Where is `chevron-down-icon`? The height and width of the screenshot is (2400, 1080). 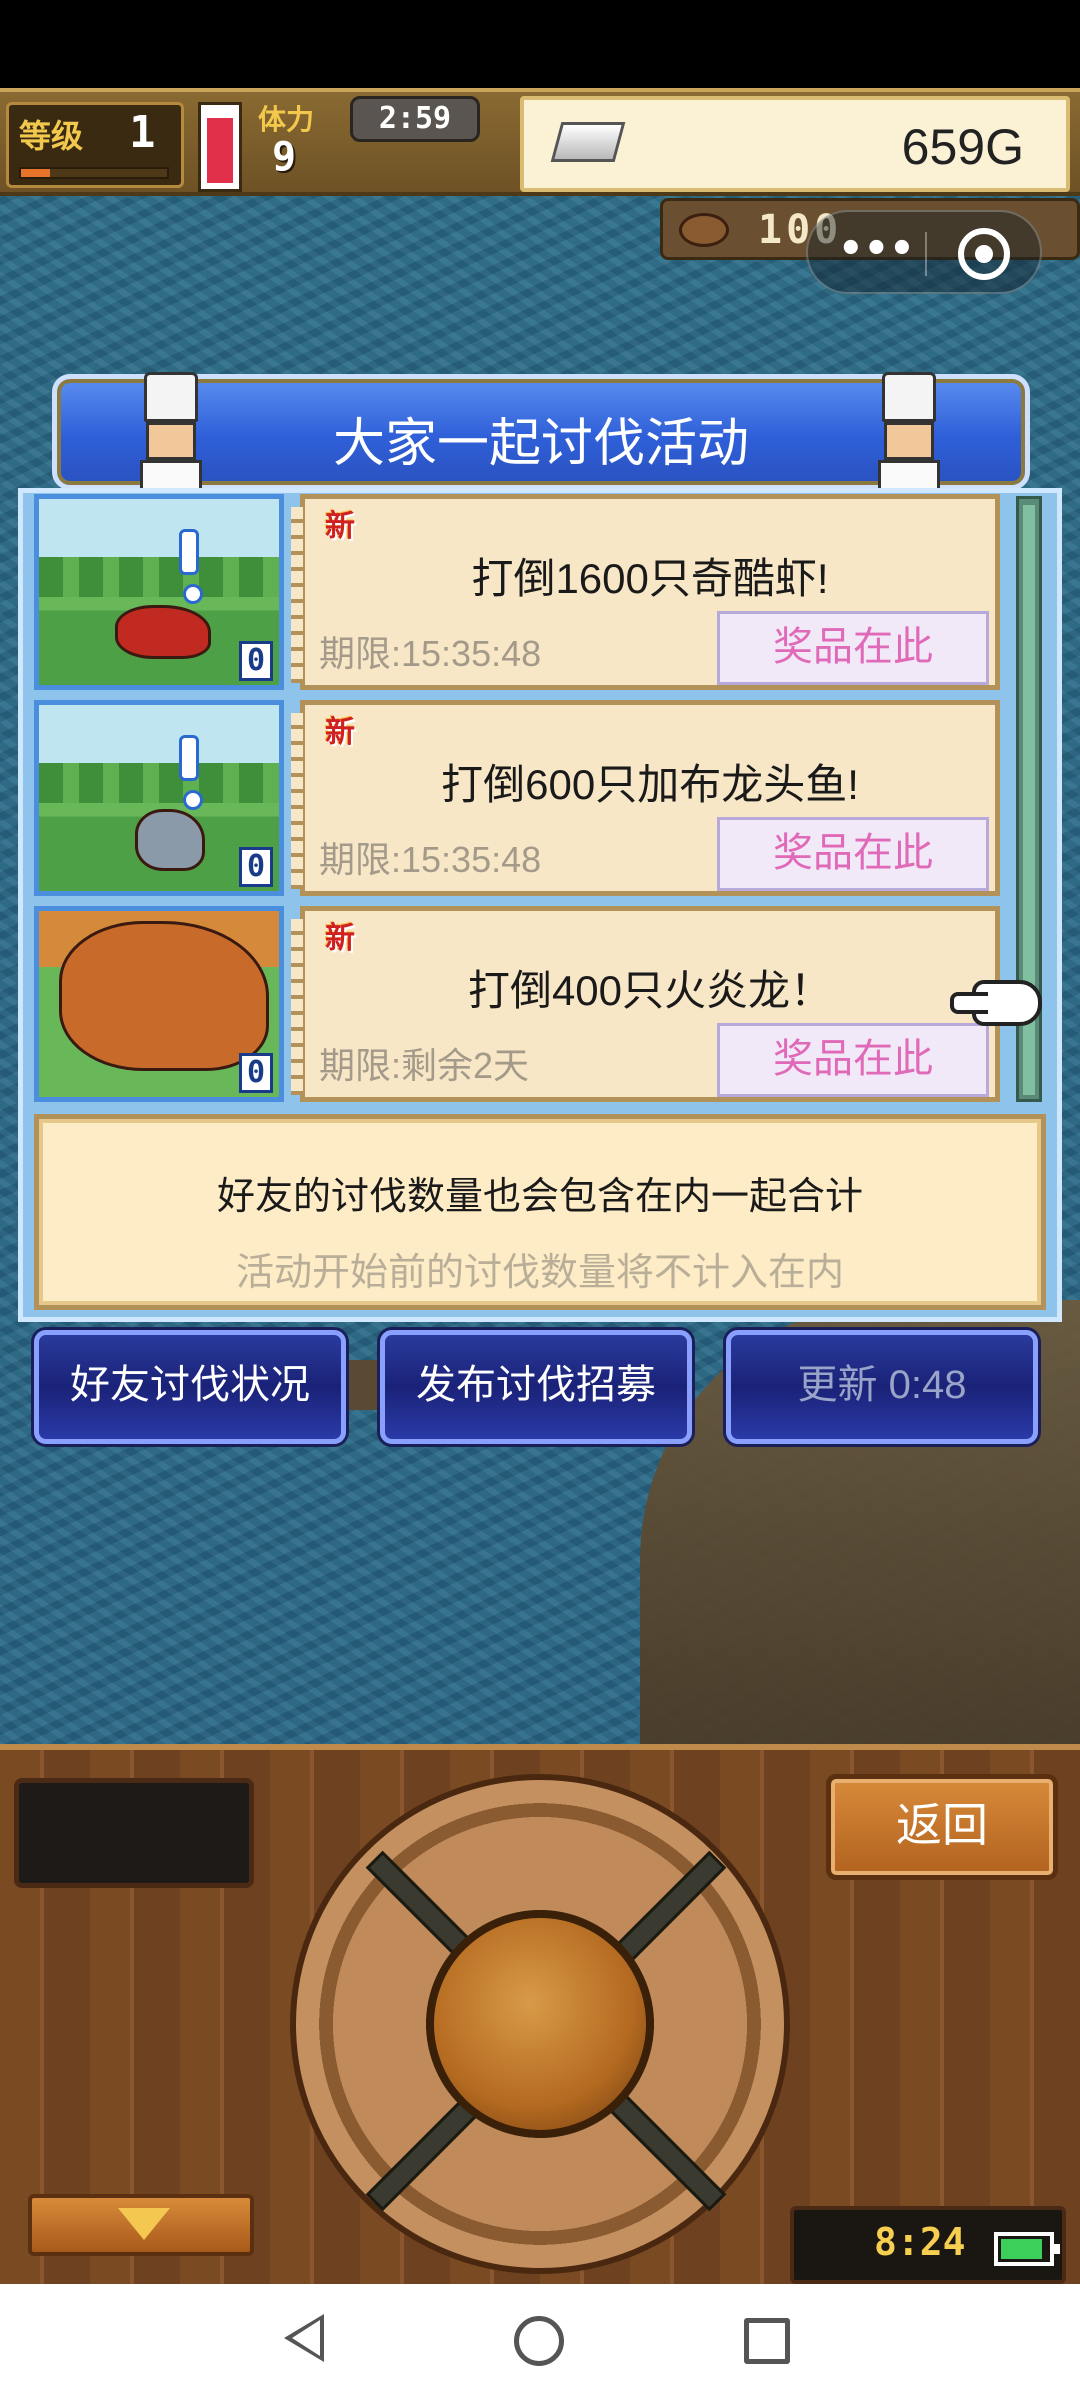
chevron-down-icon is located at coordinates (144, 2224).